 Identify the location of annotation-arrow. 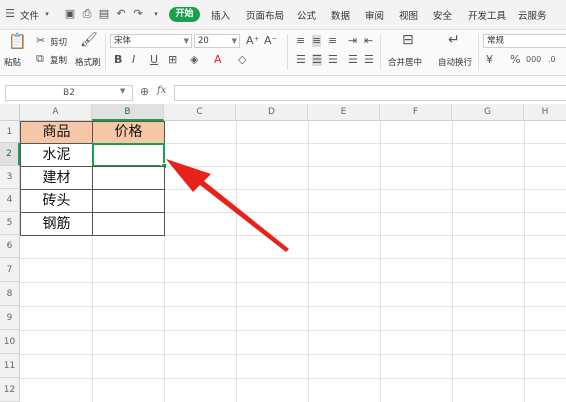
(227, 205).